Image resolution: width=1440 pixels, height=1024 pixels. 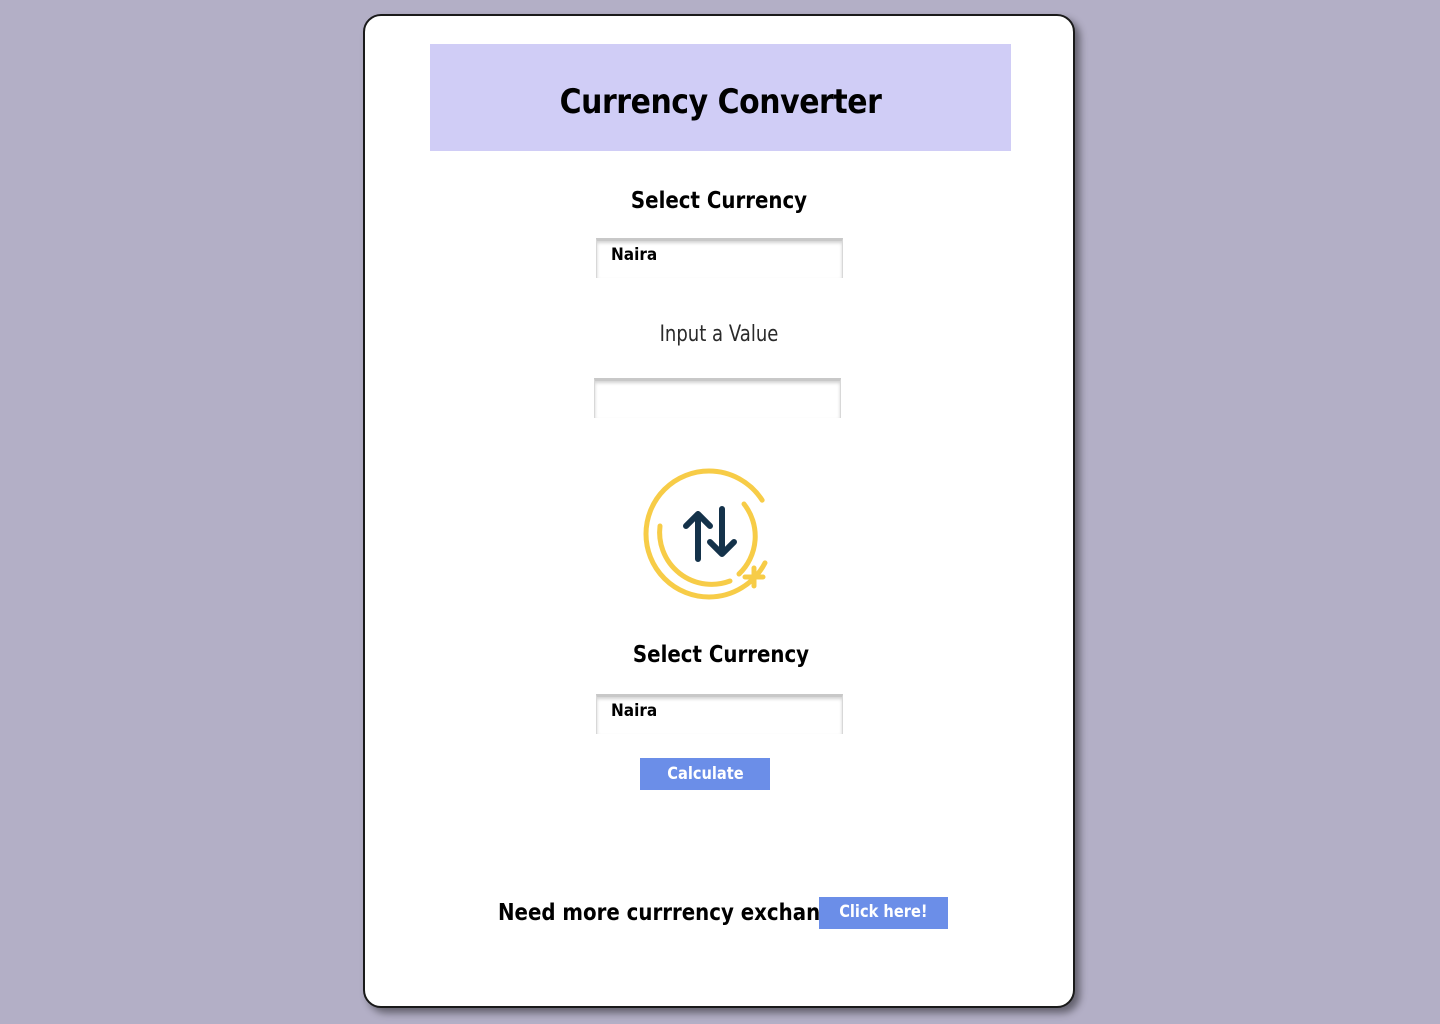 What do you see at coordinates (634, 255) in the screenshot?
I see `from-currency-value: Naira` at bounding box center [634, 255].